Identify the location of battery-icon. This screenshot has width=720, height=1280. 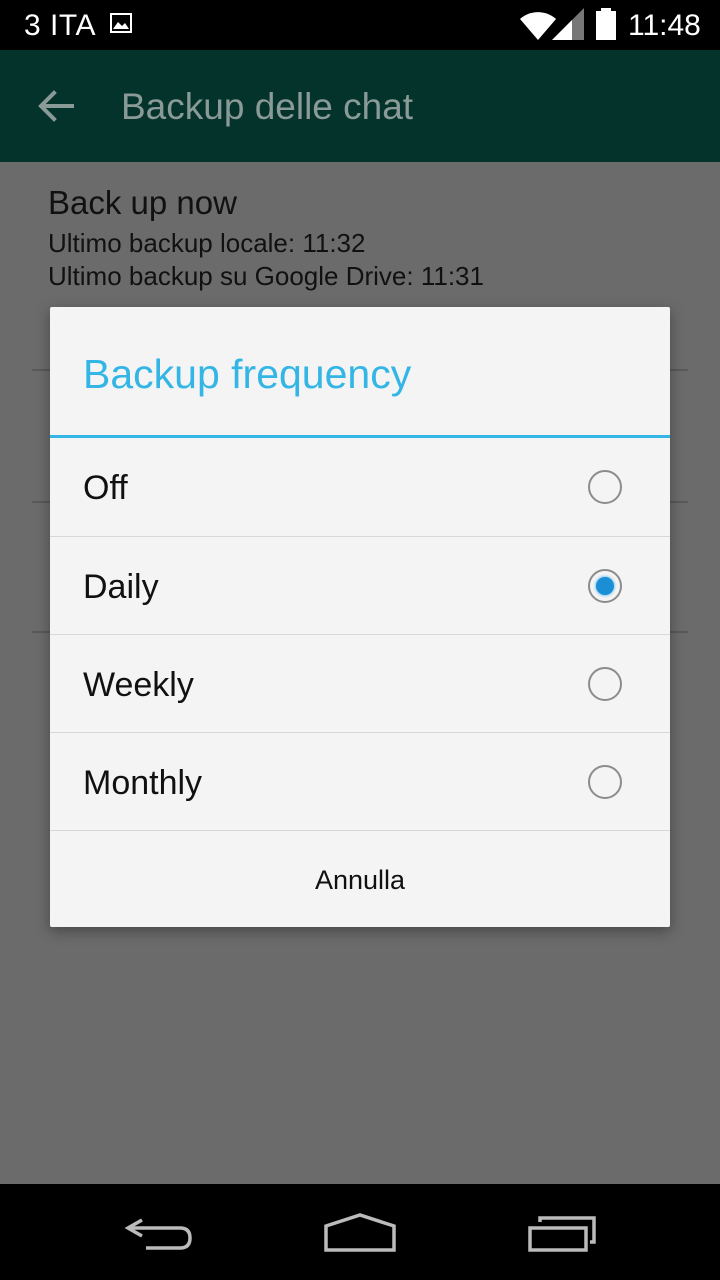
(606, 24).